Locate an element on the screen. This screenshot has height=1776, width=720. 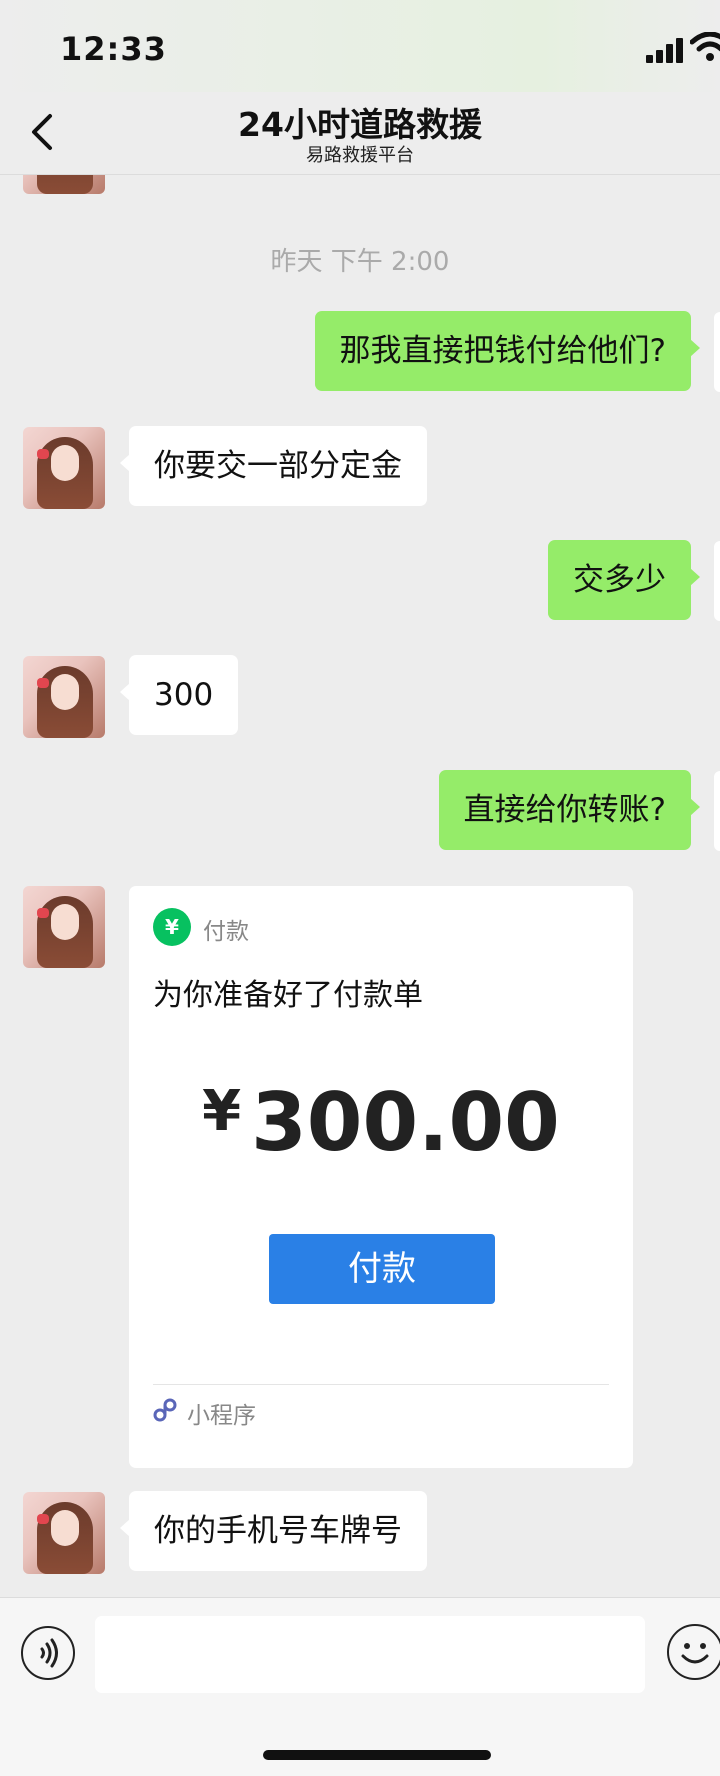
card-description: 为你准备好了付款单 is located at coordinates (288, 995).